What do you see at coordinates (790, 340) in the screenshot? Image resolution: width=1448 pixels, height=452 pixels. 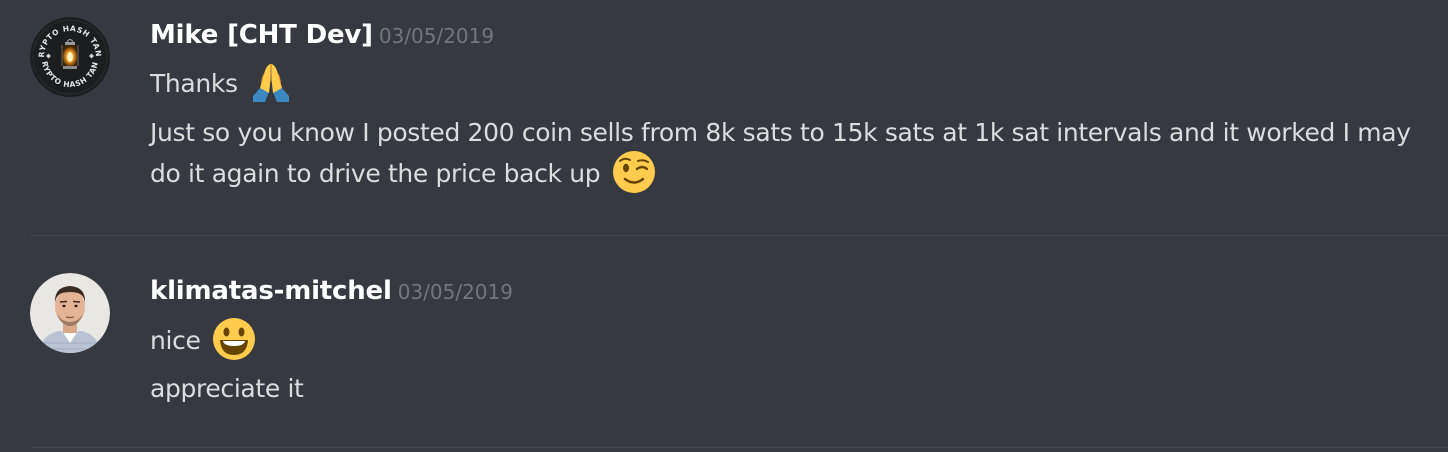 I see `message-line: nice` at bounding box center [790, 340].